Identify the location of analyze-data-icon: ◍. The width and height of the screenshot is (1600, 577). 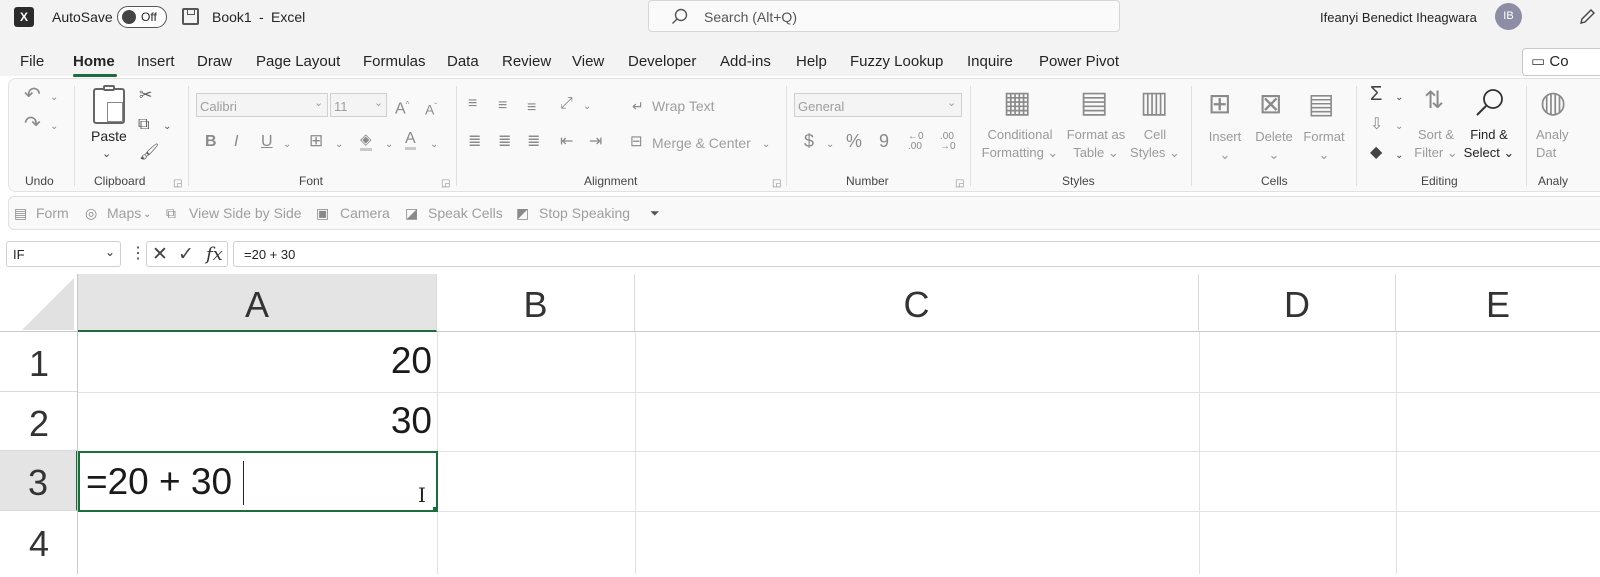
(1553, 103).